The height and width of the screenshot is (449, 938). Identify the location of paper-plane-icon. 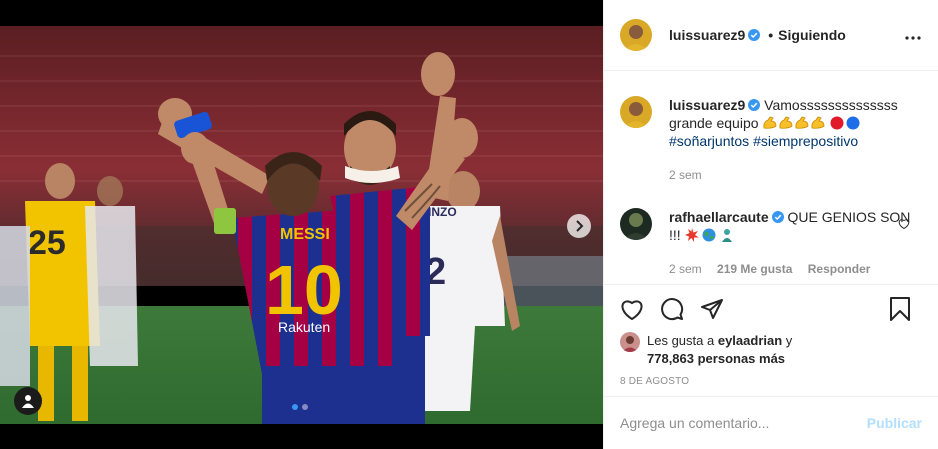
(712, 309).